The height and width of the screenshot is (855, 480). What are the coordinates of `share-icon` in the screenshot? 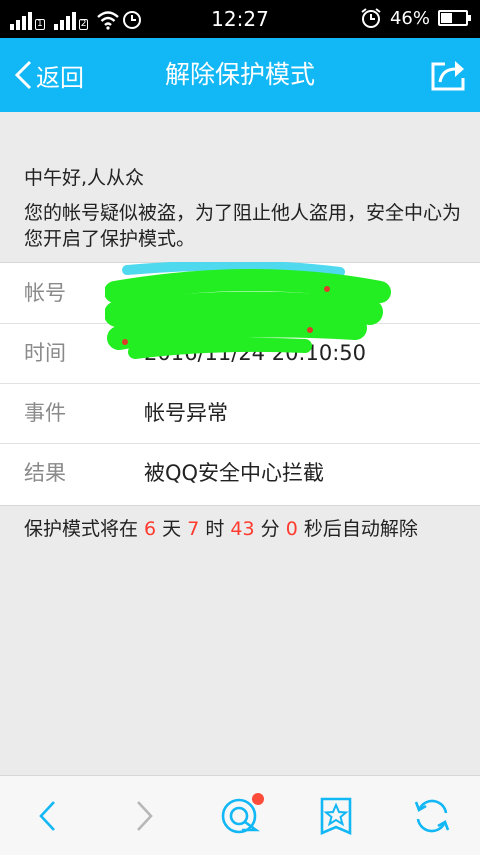 It's located at (449, 75).